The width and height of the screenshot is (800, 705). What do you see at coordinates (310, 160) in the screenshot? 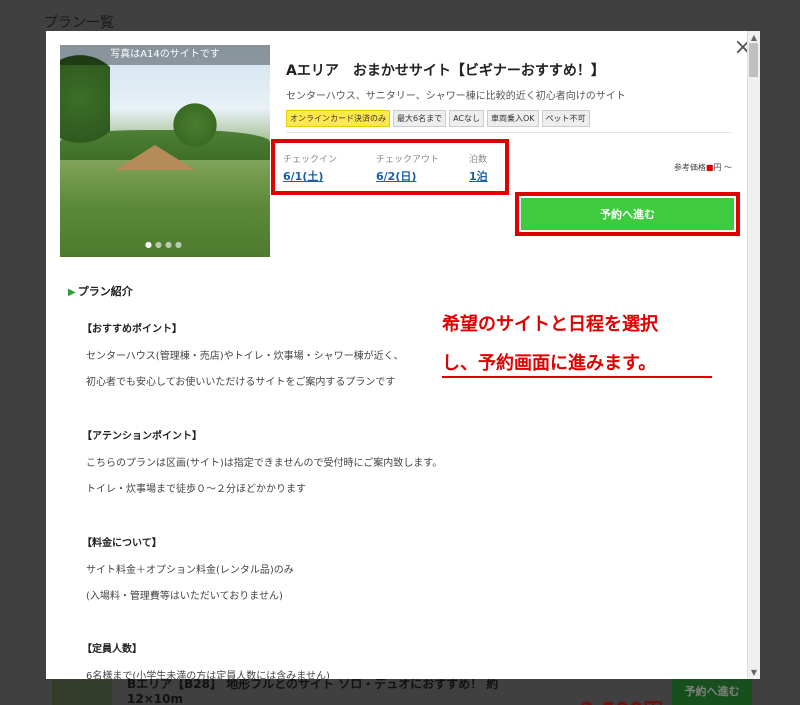
I see `checkin-label: チェックイン` at bounding box center [310, 160].